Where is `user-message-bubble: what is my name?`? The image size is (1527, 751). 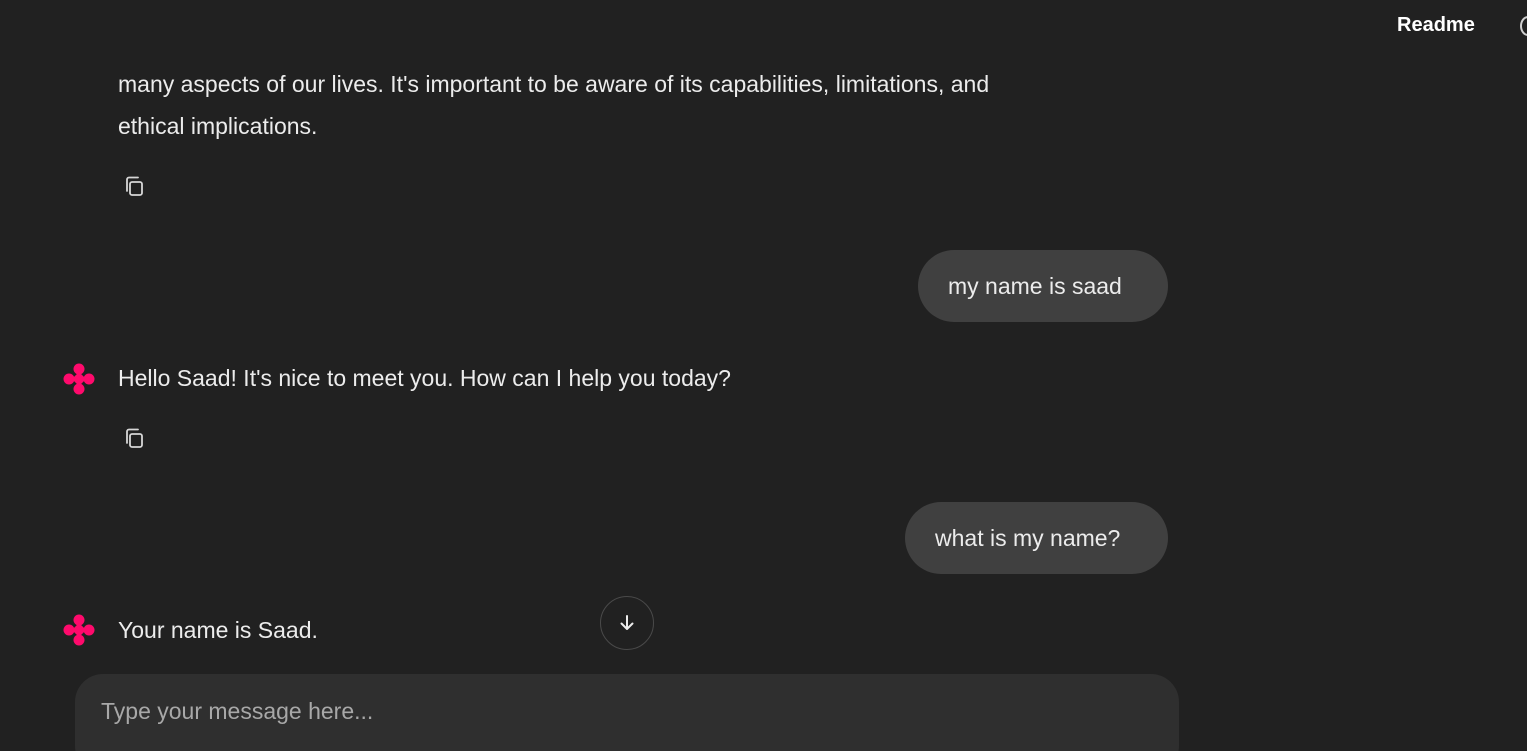 user-message-bubble: what is my name? is located at coordinates (1036, 538).